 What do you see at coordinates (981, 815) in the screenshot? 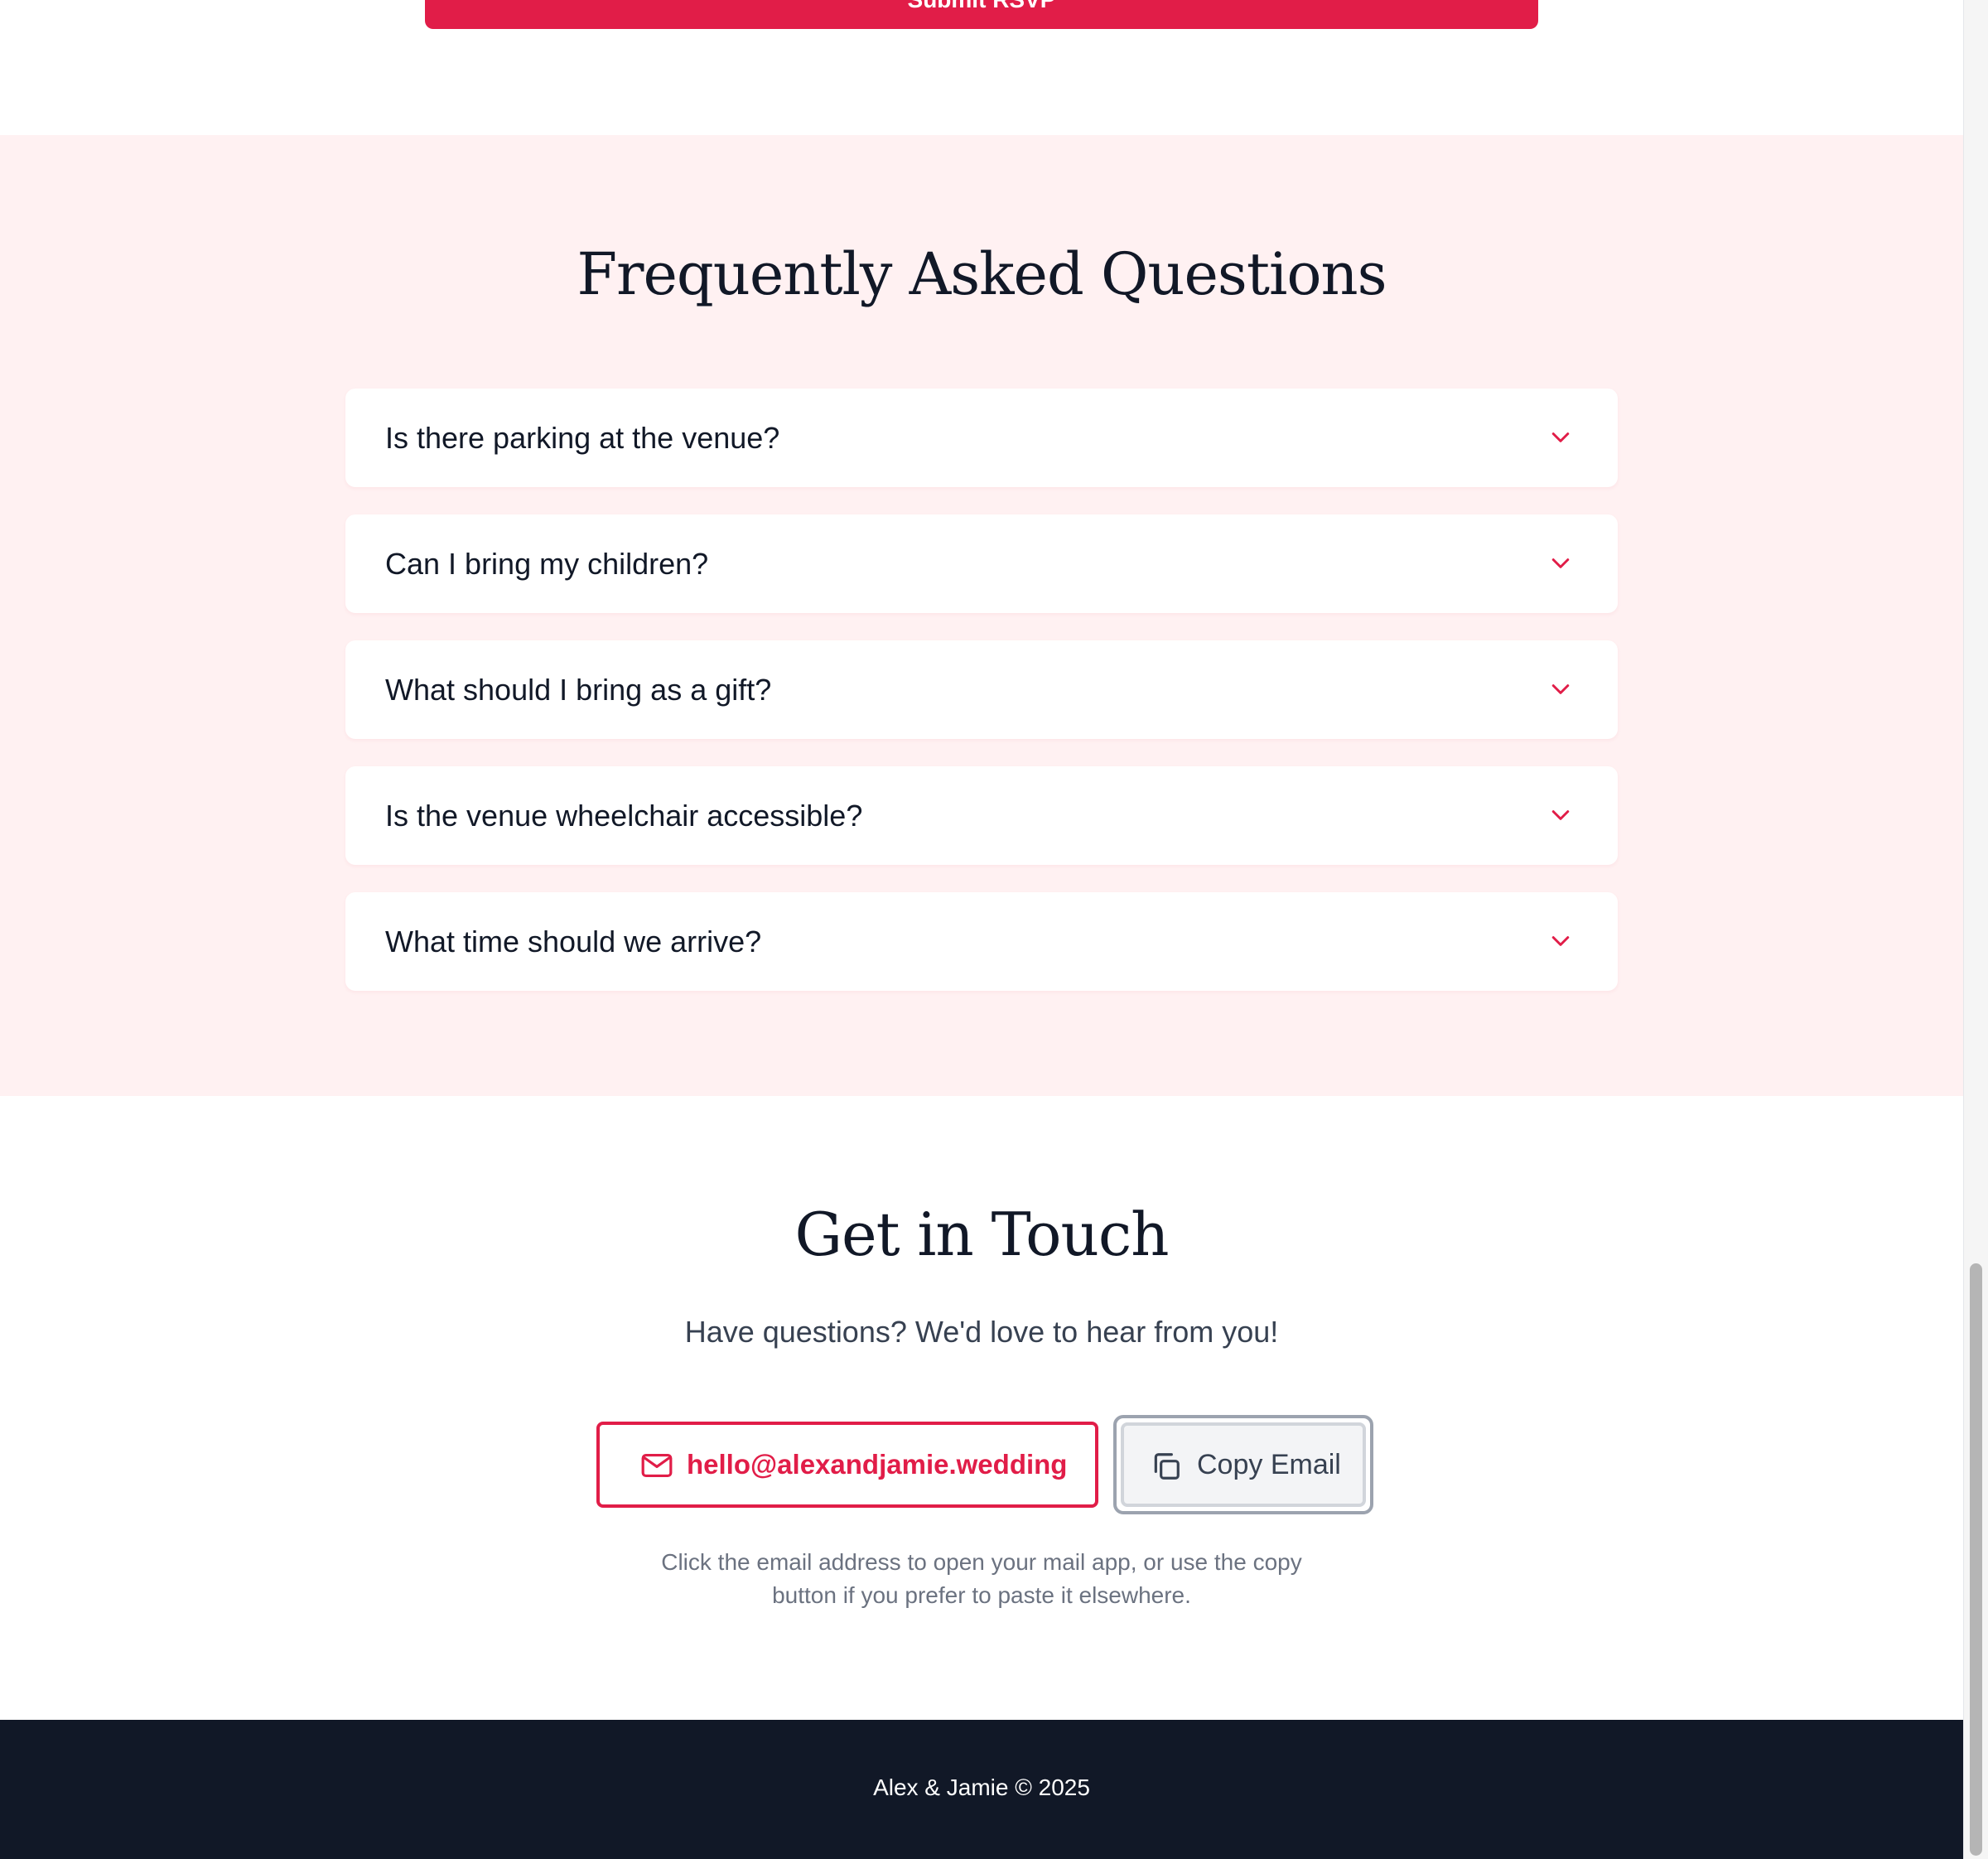
I see `faq-item: Is the venue wheelchair accessible?` at bounding box center [981, 815].